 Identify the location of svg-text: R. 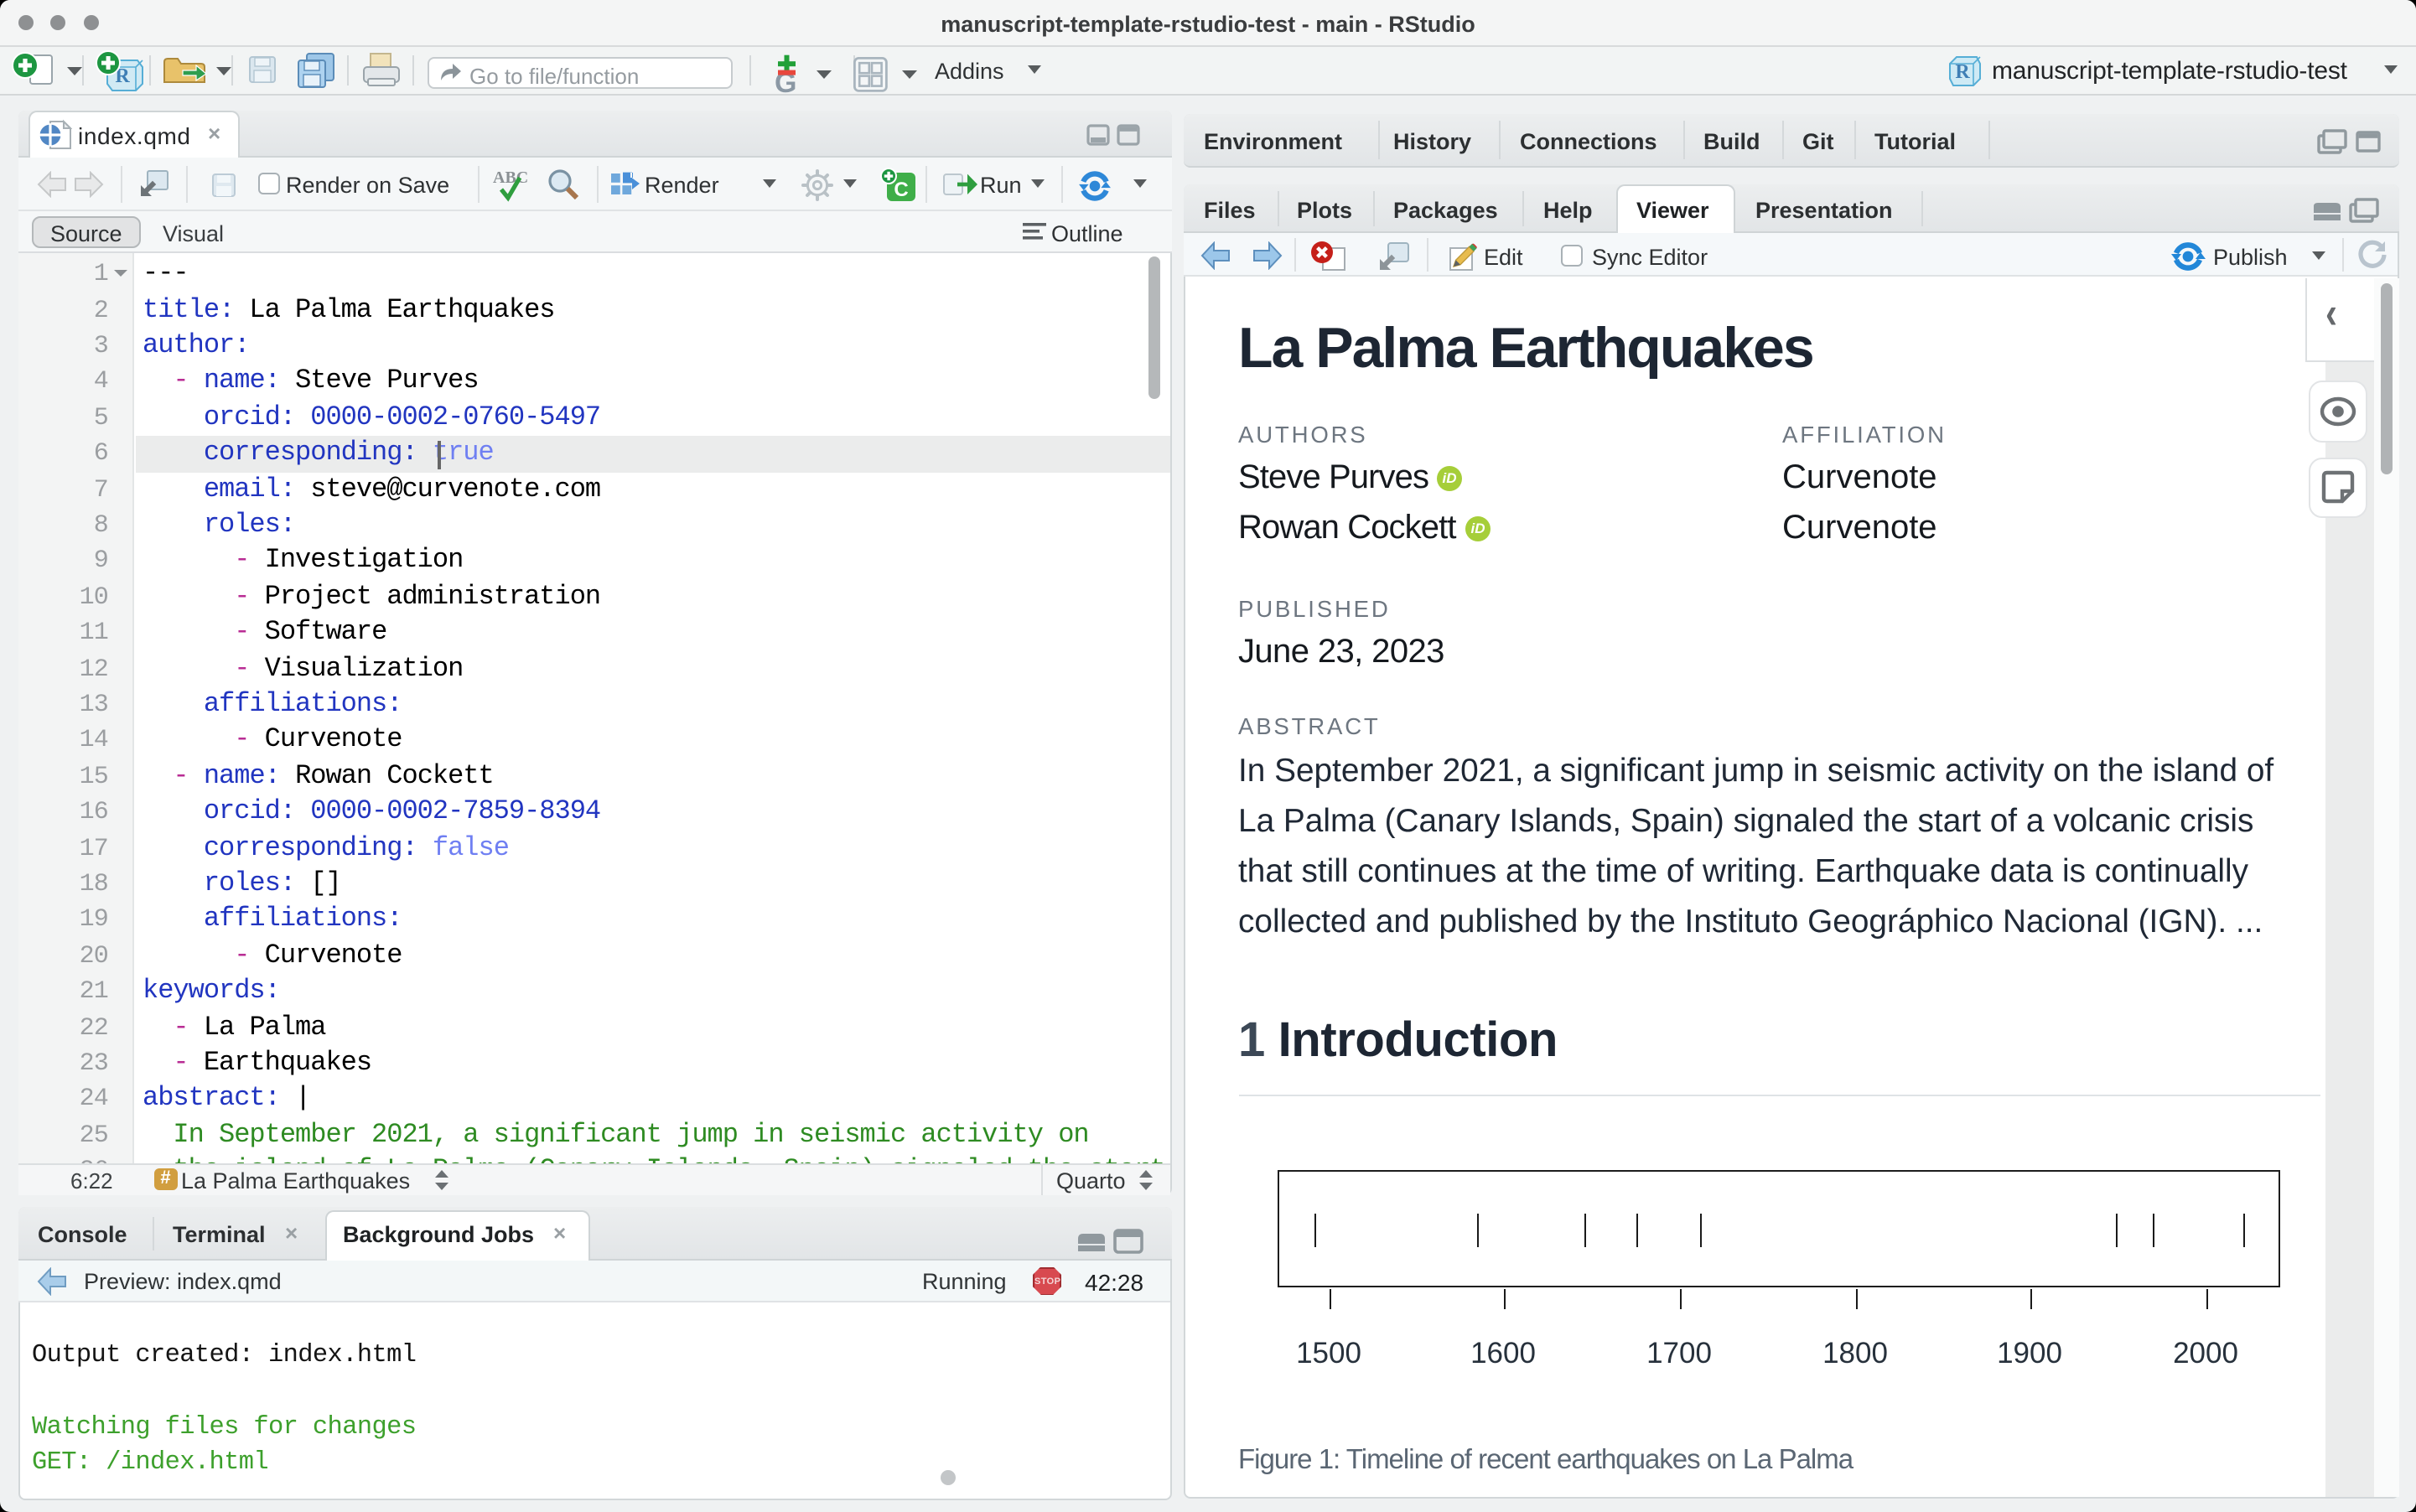
(1962, 72).